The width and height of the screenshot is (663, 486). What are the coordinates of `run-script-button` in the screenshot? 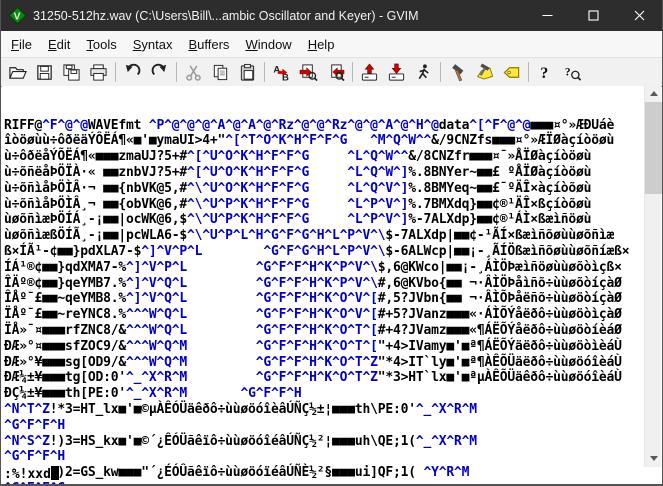 It's located at (423, 72).